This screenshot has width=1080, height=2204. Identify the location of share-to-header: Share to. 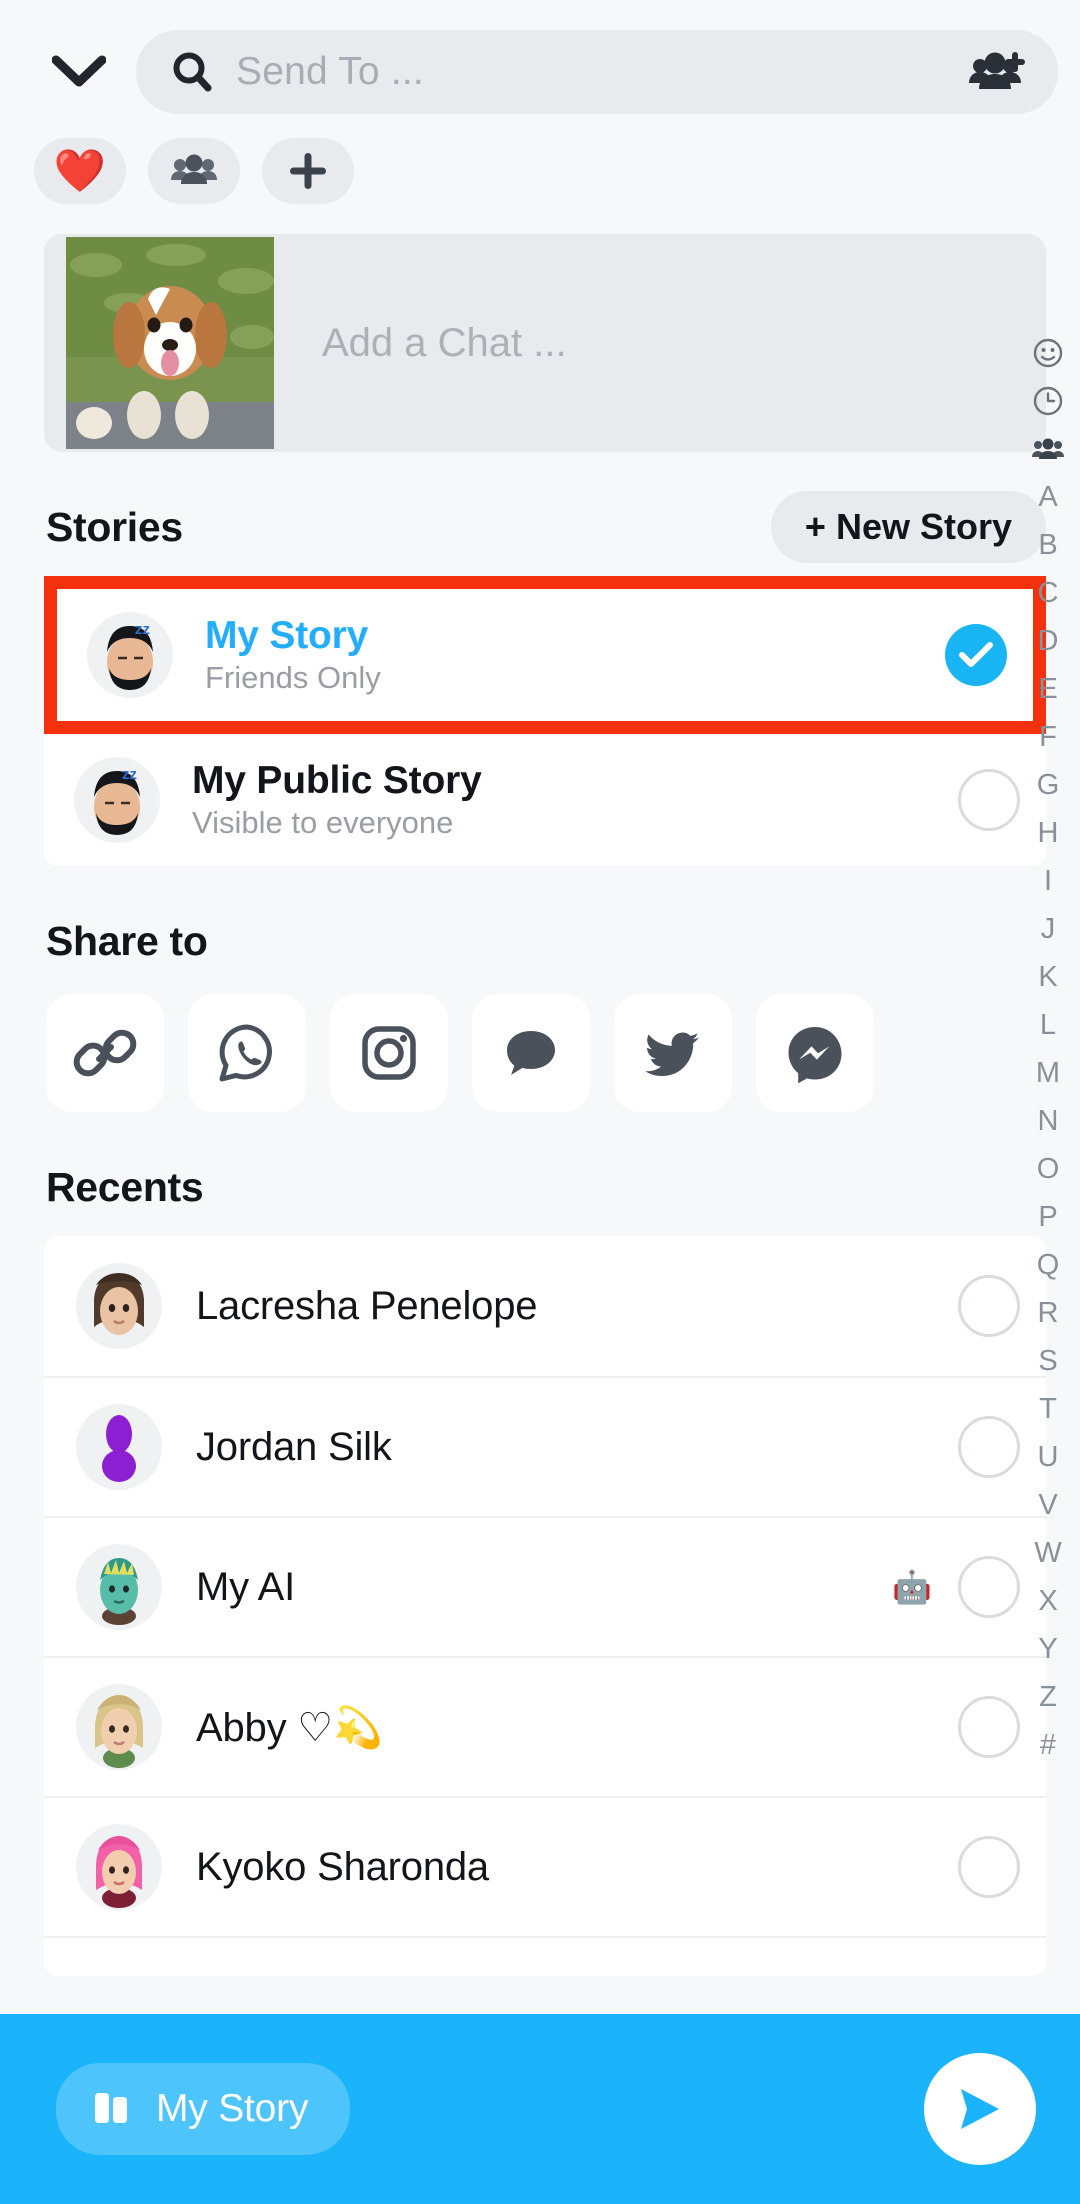
(540, 941).